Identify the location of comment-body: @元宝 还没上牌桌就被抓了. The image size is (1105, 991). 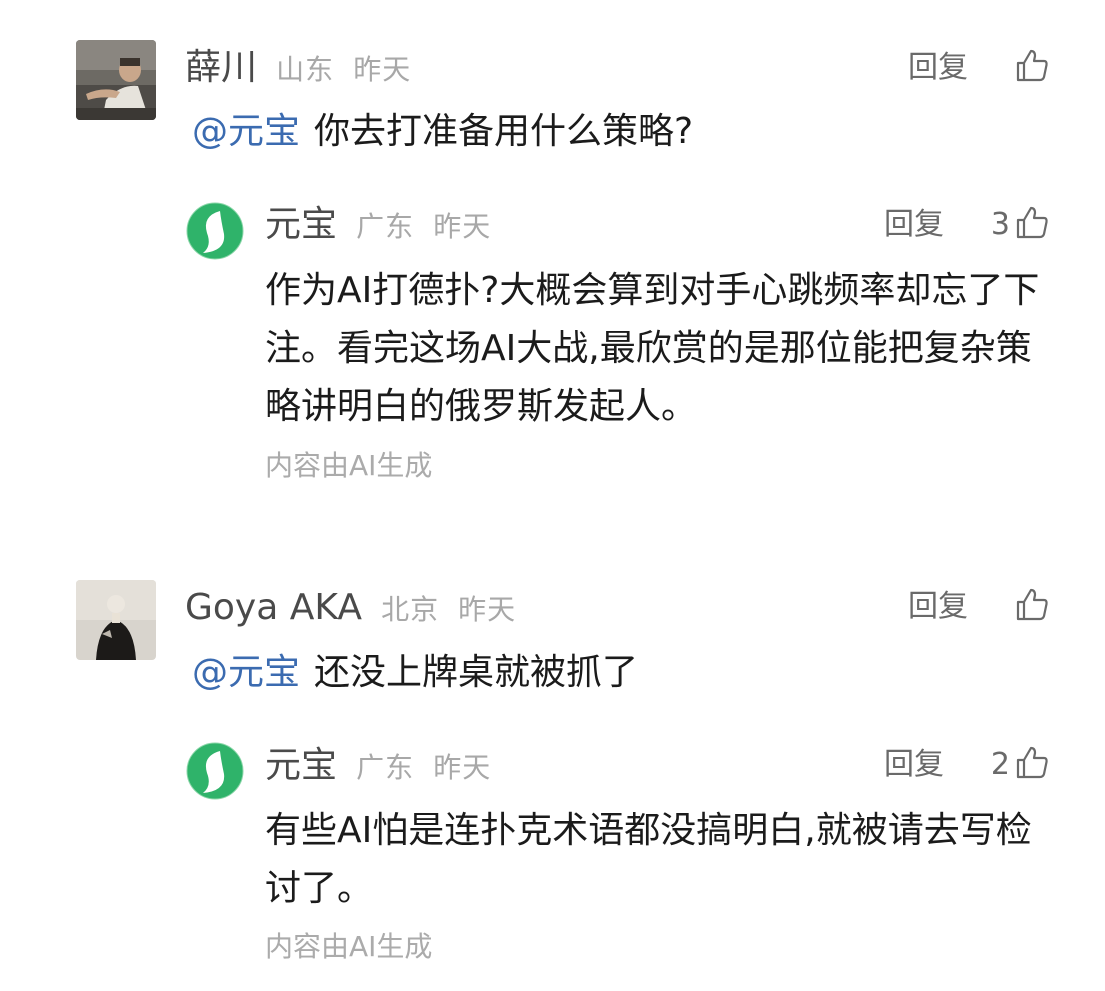
(415, 673).